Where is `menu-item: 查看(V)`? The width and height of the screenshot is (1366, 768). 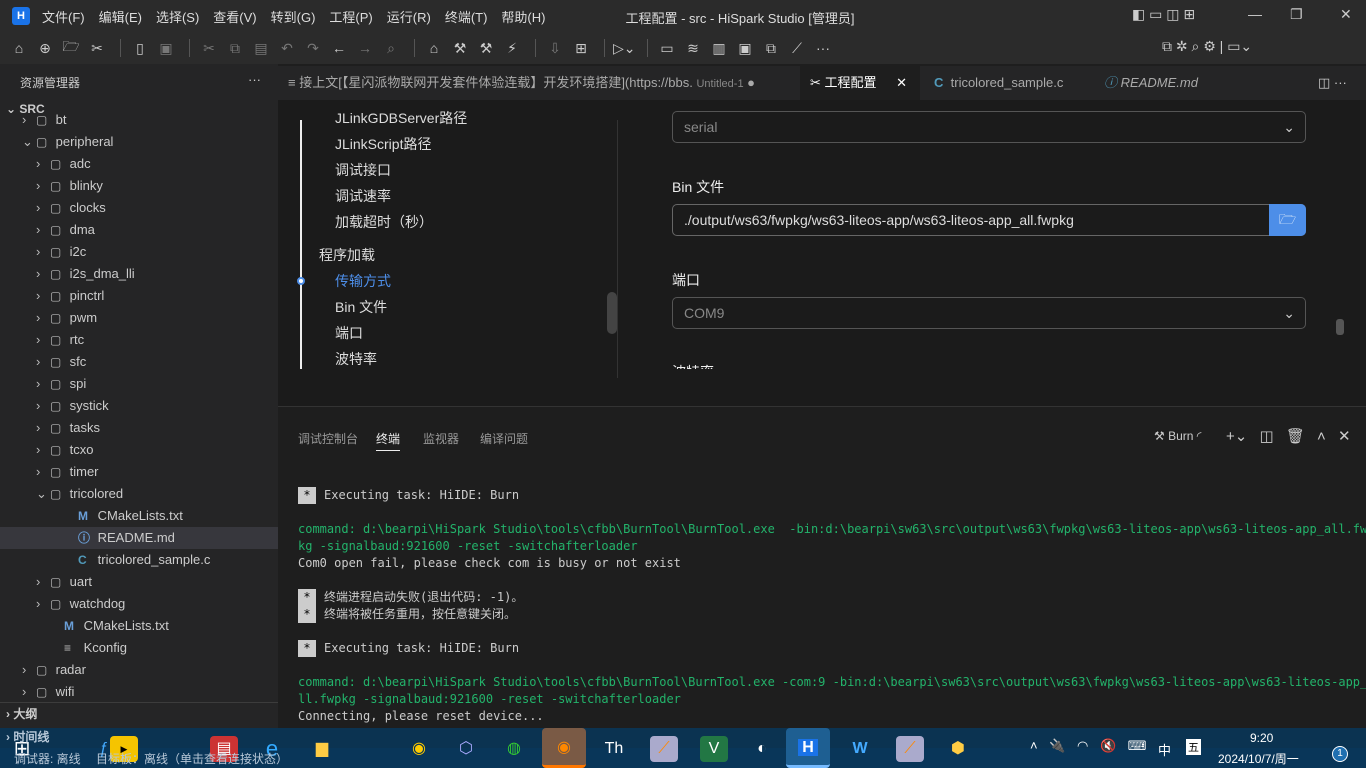
menu-item: 查看(V) is located at coordinates (234, 17).